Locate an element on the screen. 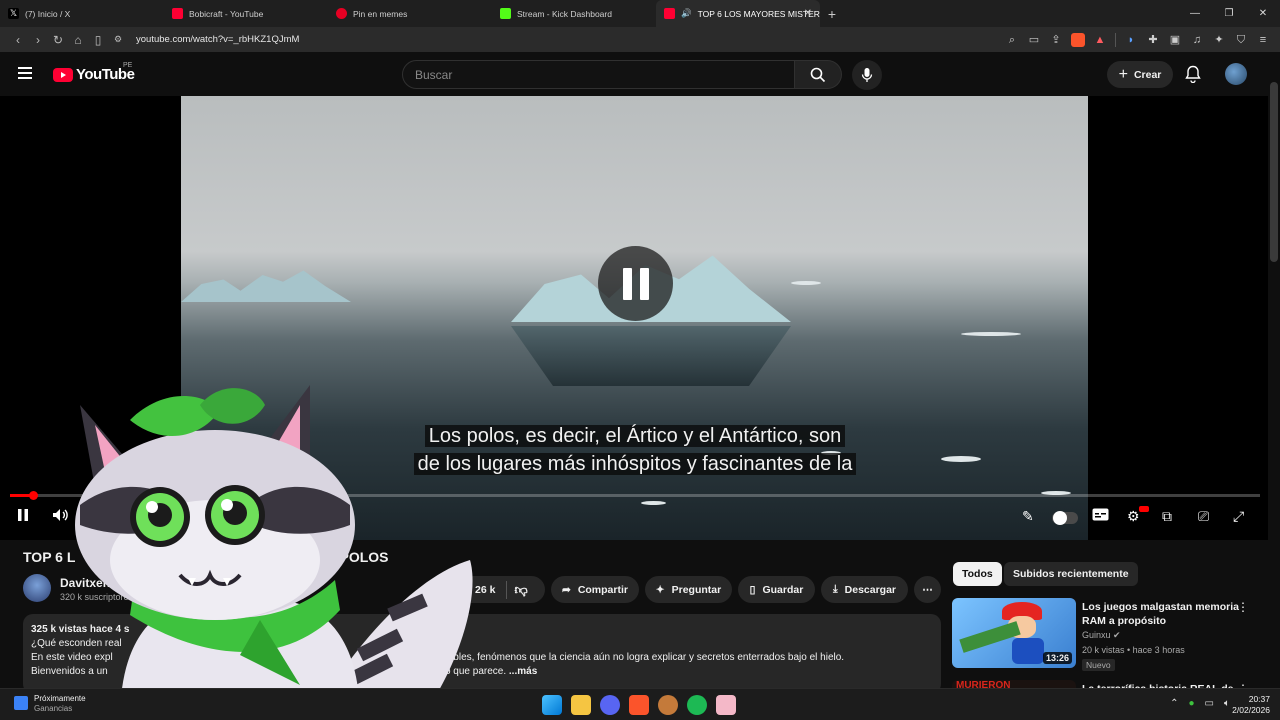 The height and width of the screenshot is (720, 1280). close-tab-icon: ✕ is located at coordinates (808, 13).